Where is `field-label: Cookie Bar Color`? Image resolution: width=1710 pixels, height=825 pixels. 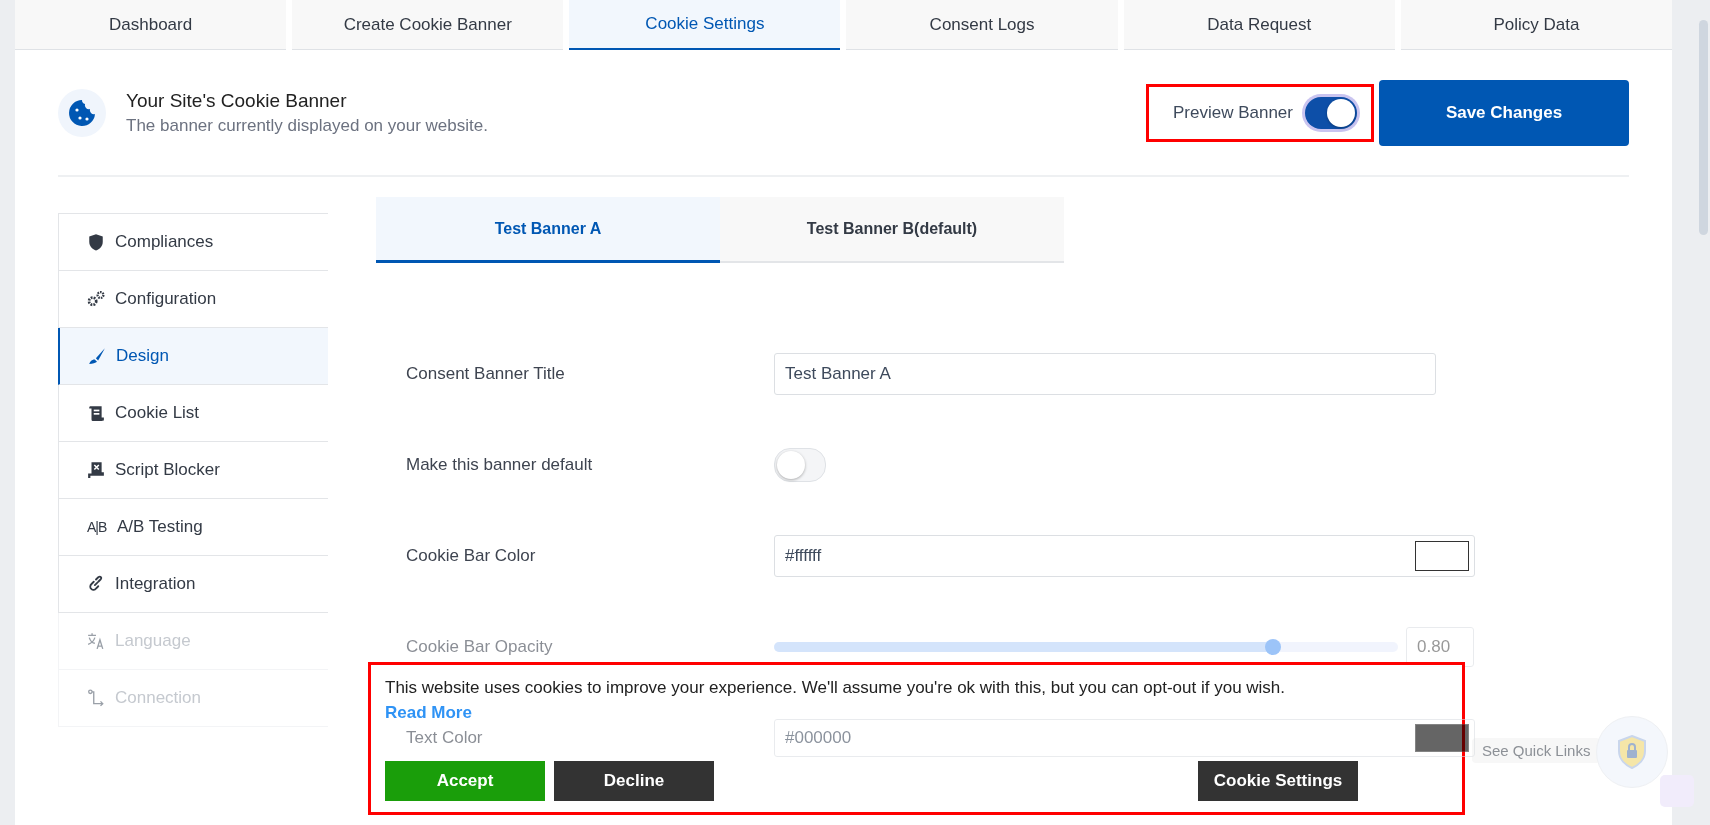
field-label: Cookie Bar Color is located at coordinates (471, 555).